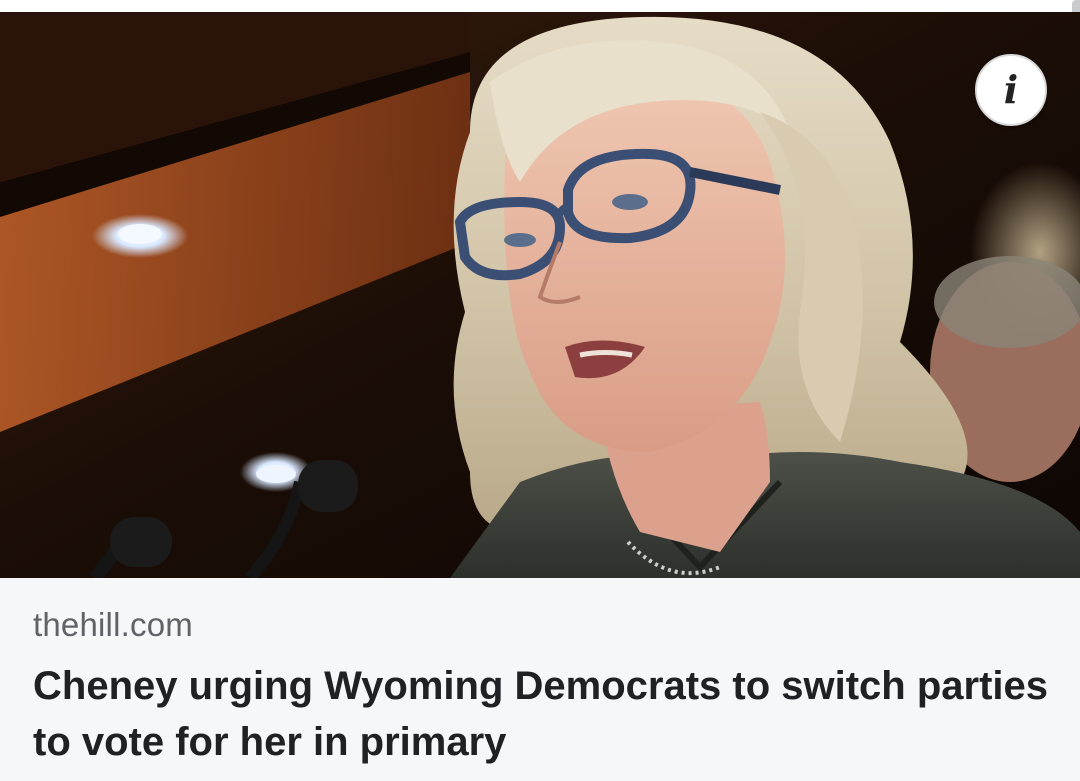  Describe the element at coordinates (113, 624) in the screenshot. I see `source-domain: thehill.com` at that location.